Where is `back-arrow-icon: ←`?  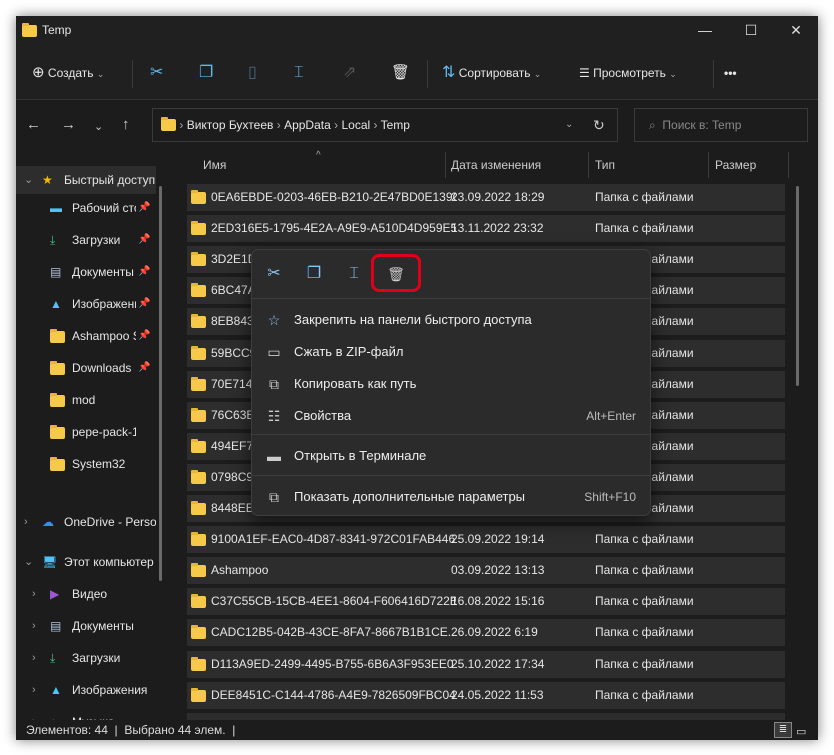
back-arrow-icon: ← is located at coordinates (33, 124).